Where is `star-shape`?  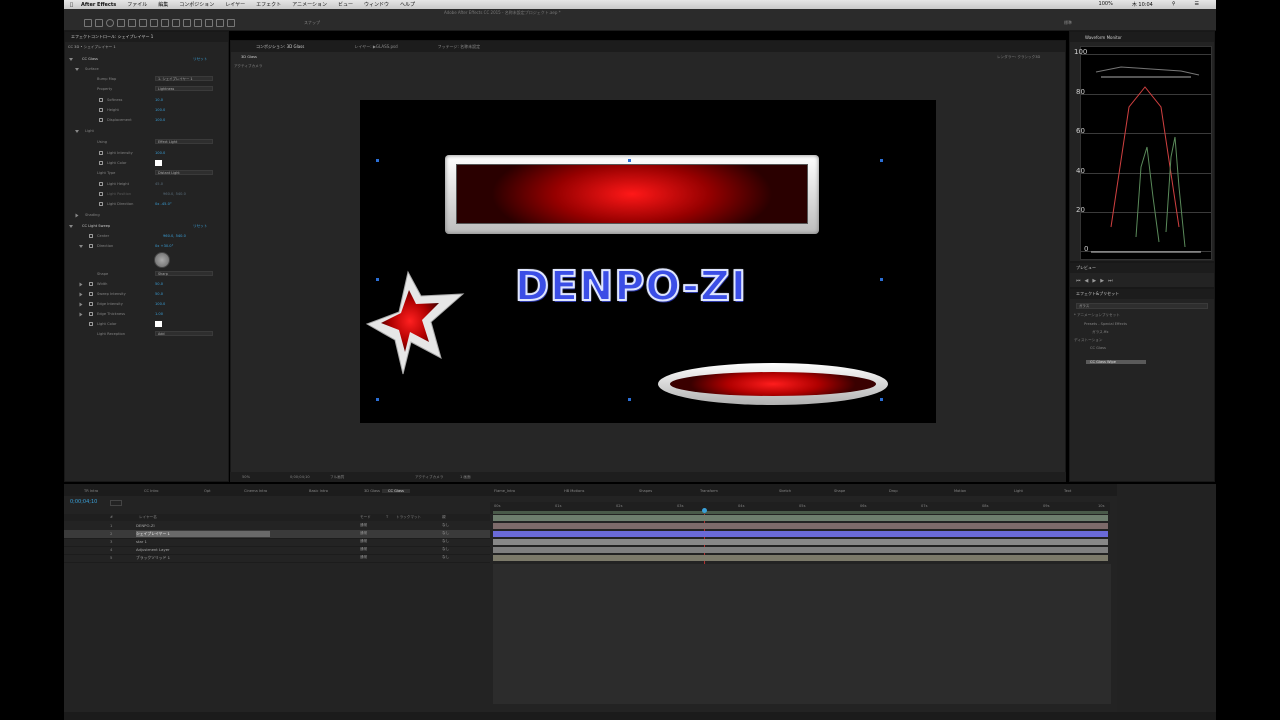 star-shape is located at coordinates (415, 322).